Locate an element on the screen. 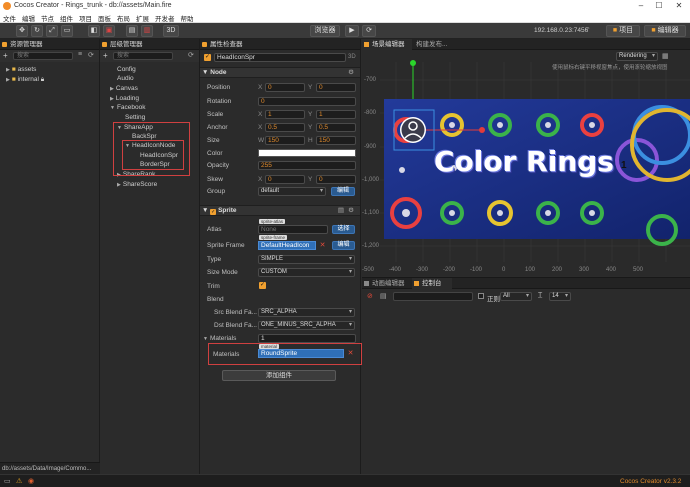 This screenshot has width=690, height=487. anchor-x-input: 0.5 is located at coordinates (285, 127).